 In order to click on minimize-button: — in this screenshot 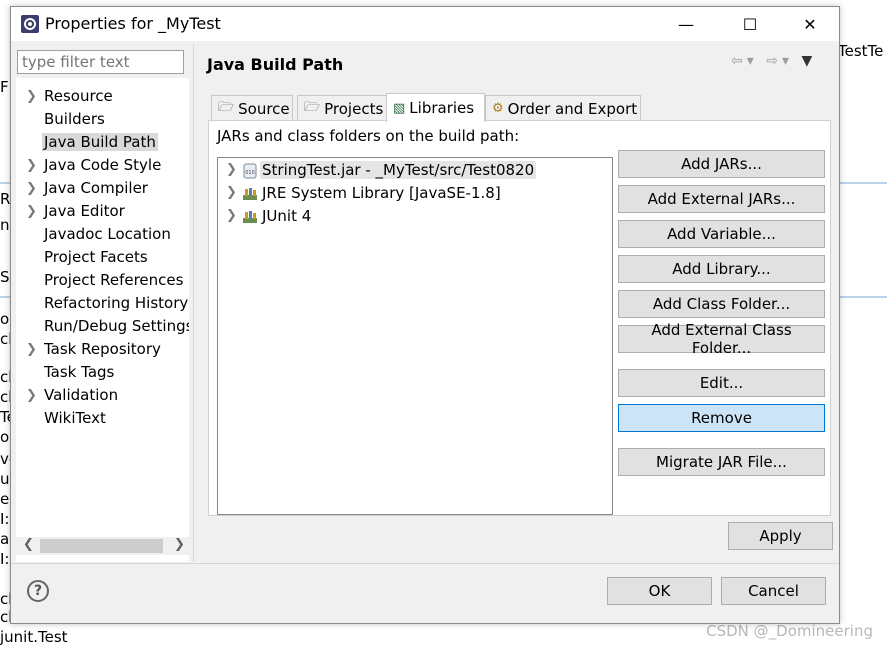, I will do `click(686, 24)`.